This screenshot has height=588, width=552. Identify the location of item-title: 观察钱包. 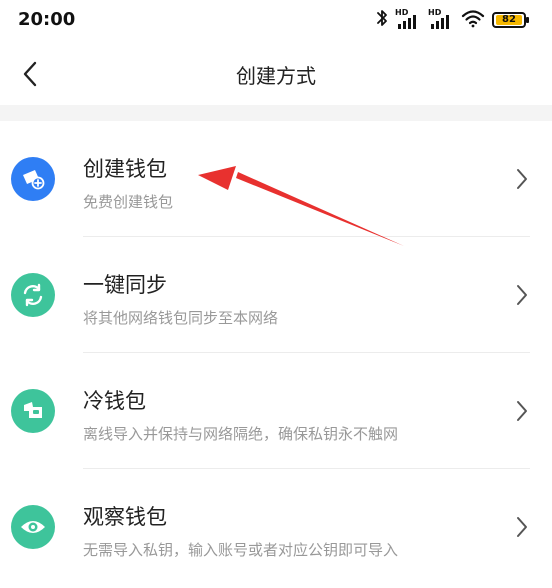
(125, 517).